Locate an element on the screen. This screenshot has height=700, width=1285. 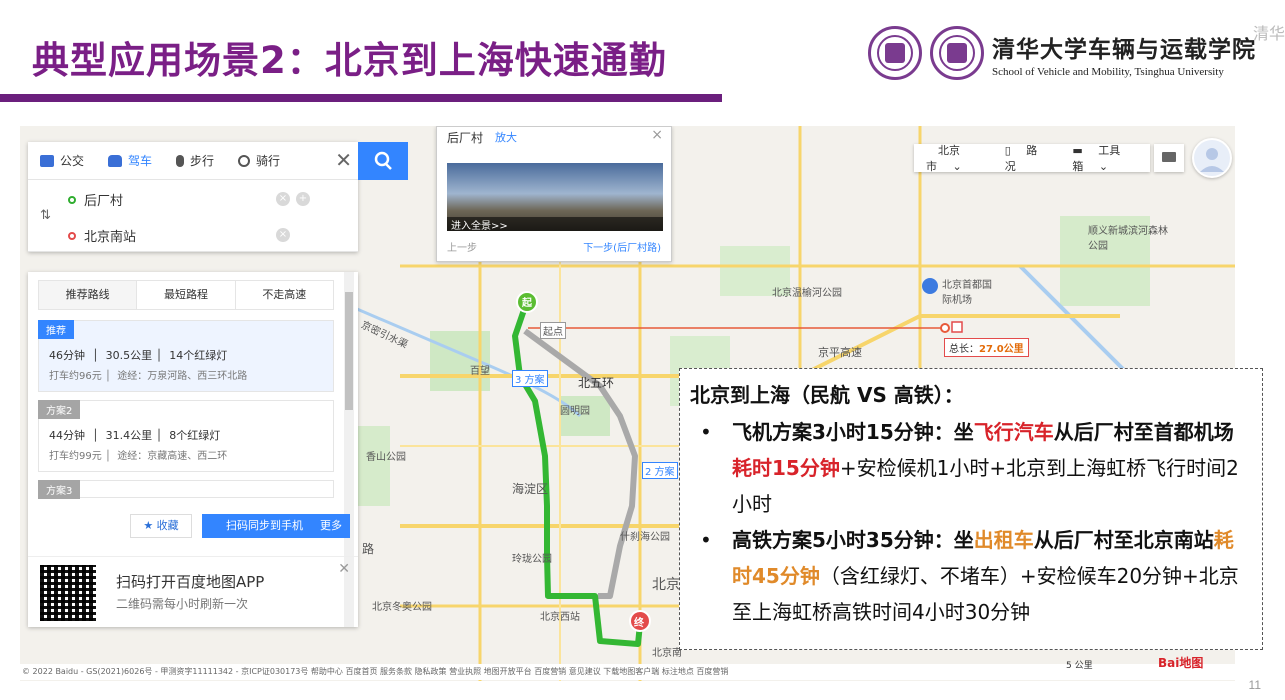
search-icon is located at coordinates (383, 160).